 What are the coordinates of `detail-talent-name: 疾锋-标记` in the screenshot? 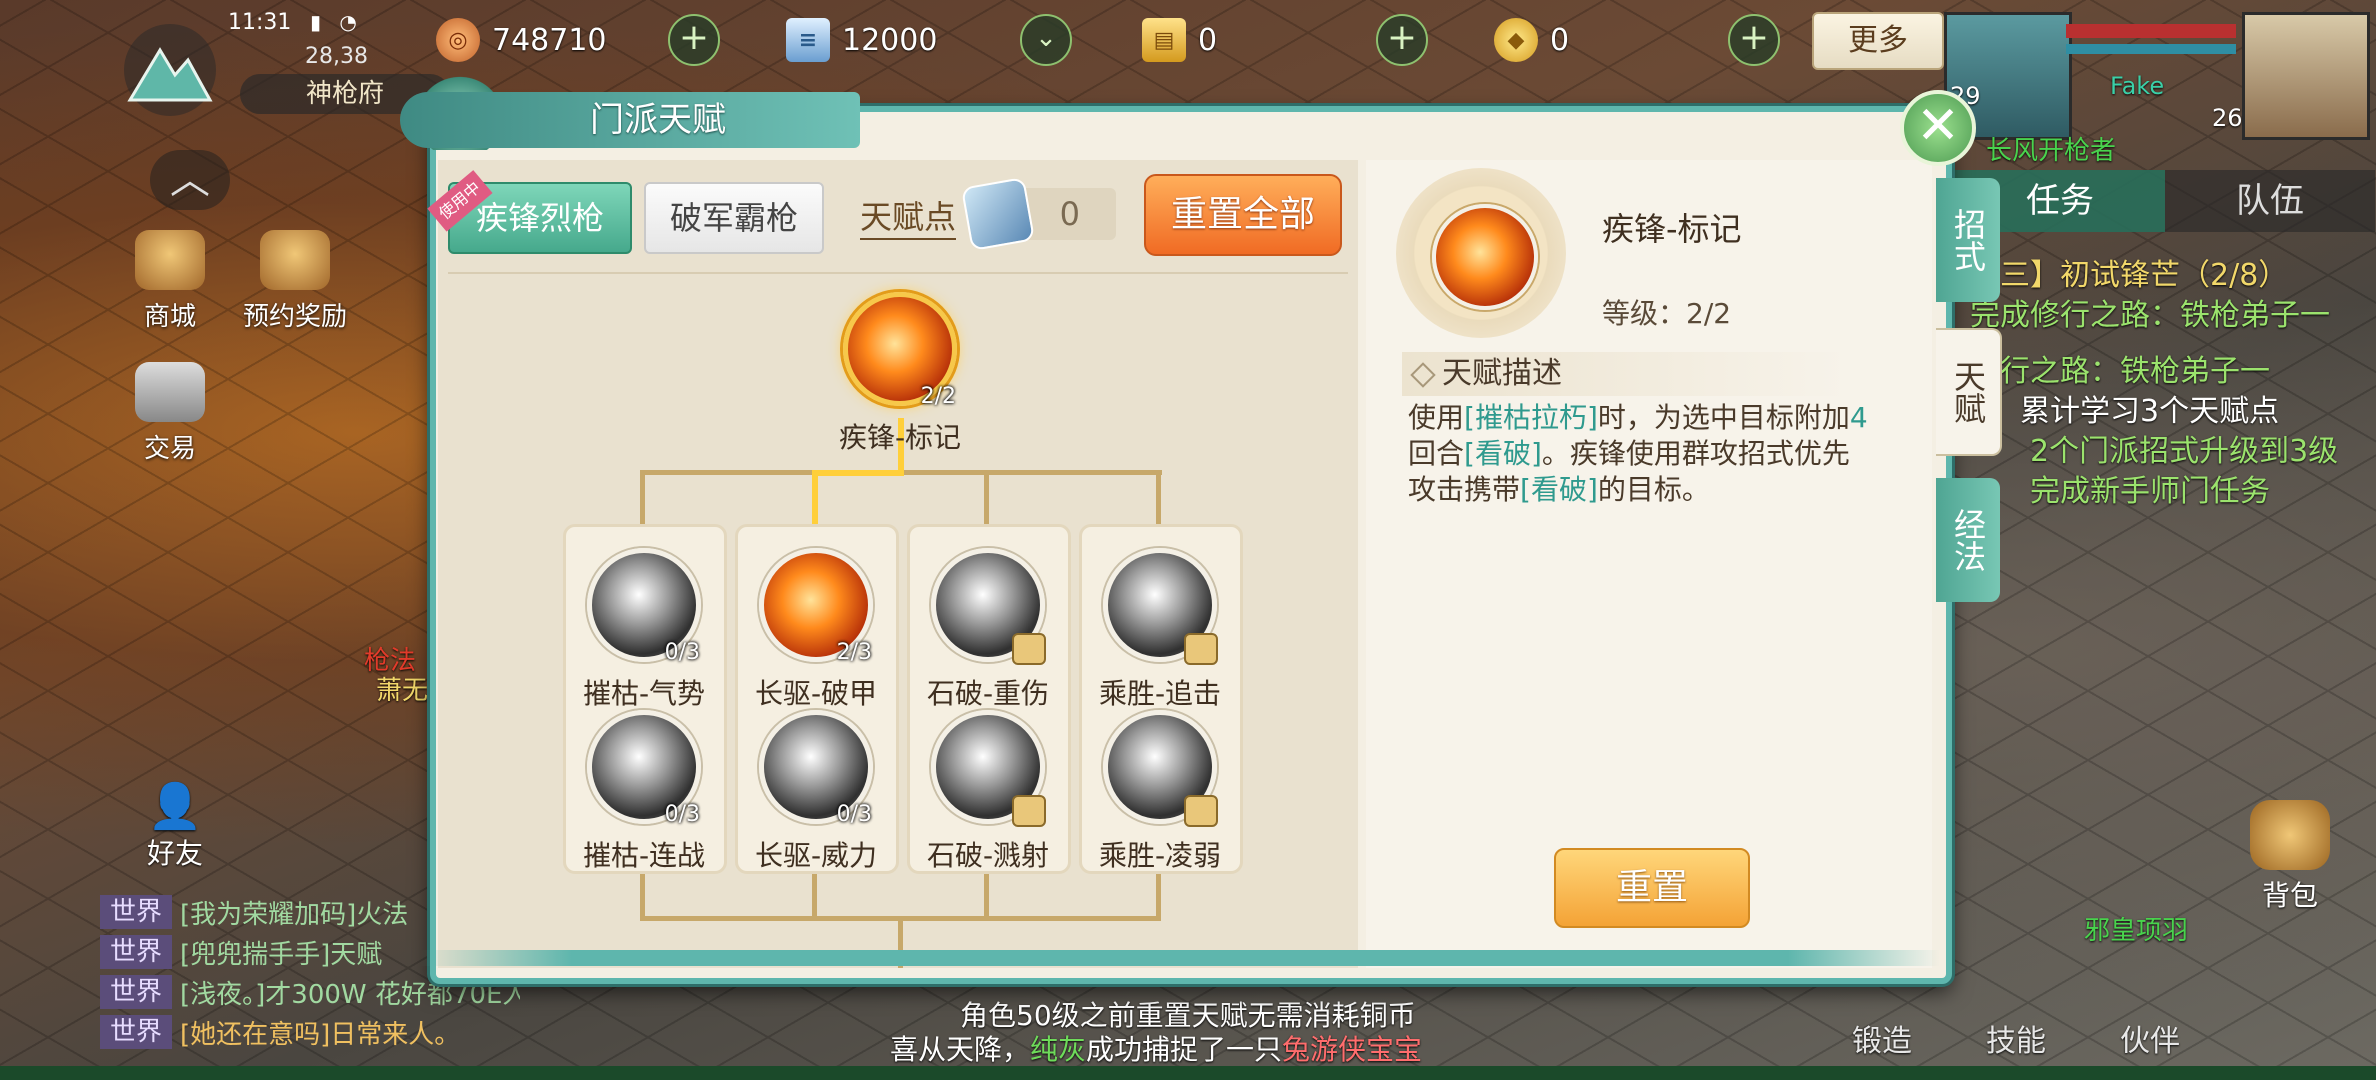 It's located at (1672, 229).